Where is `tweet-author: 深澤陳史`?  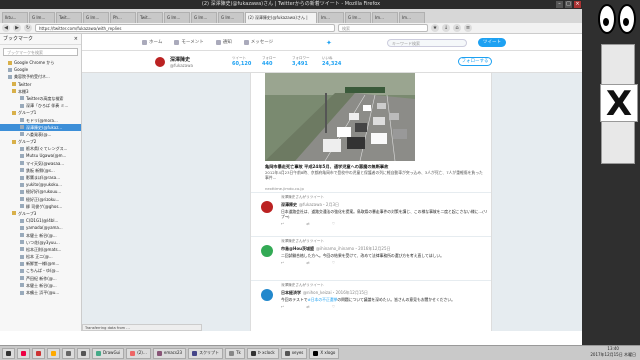 tweet-author: 深澤陳史 is located at coordinates (289, 204).